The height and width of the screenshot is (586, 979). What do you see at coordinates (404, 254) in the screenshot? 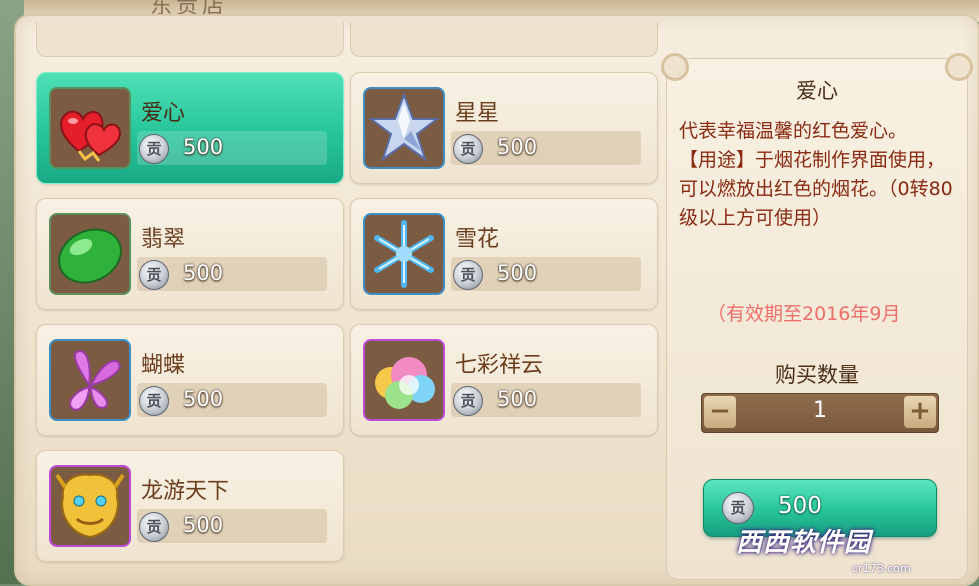
I see `snowflake-icon` at bounding box center [404, 254].